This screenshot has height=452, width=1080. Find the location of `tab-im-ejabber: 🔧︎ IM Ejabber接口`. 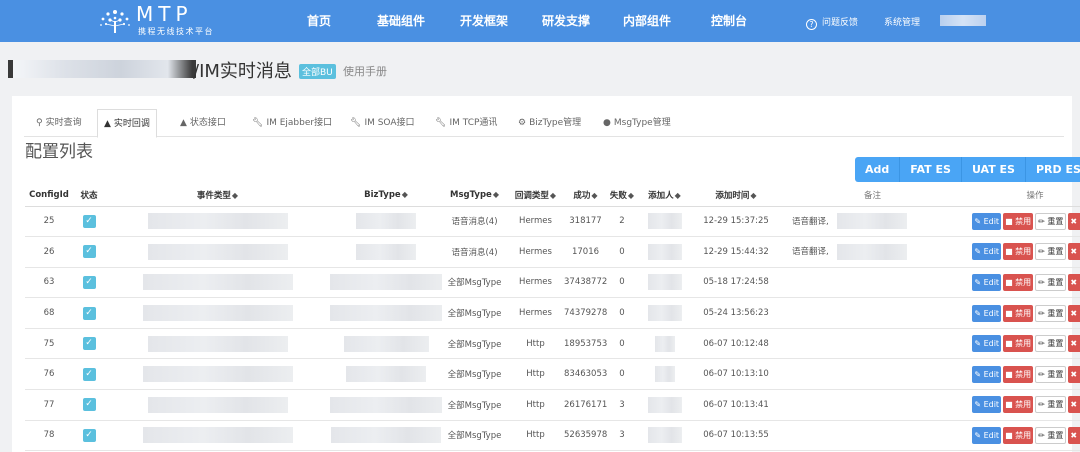

tab-im-ejabber: 🔧︎ IM Ejabber接口 is located at coordinates (292, 123).